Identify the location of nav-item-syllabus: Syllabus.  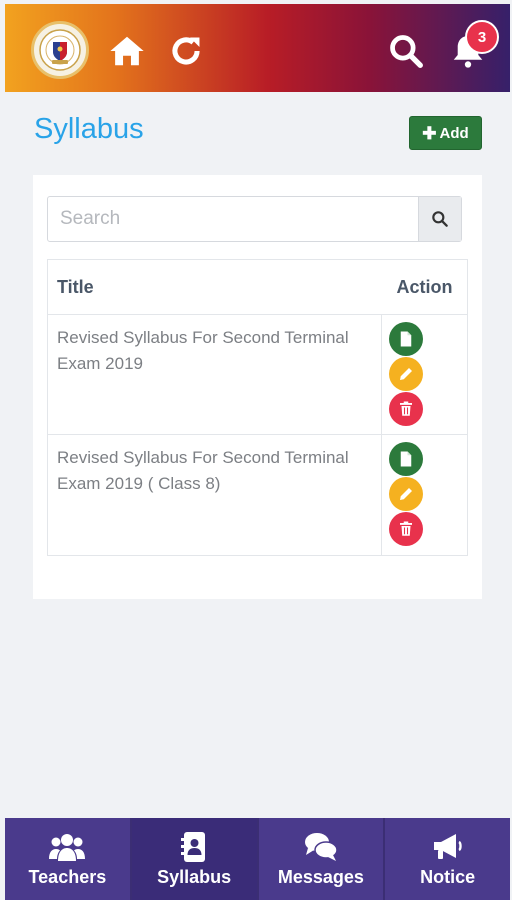
(195, 859).